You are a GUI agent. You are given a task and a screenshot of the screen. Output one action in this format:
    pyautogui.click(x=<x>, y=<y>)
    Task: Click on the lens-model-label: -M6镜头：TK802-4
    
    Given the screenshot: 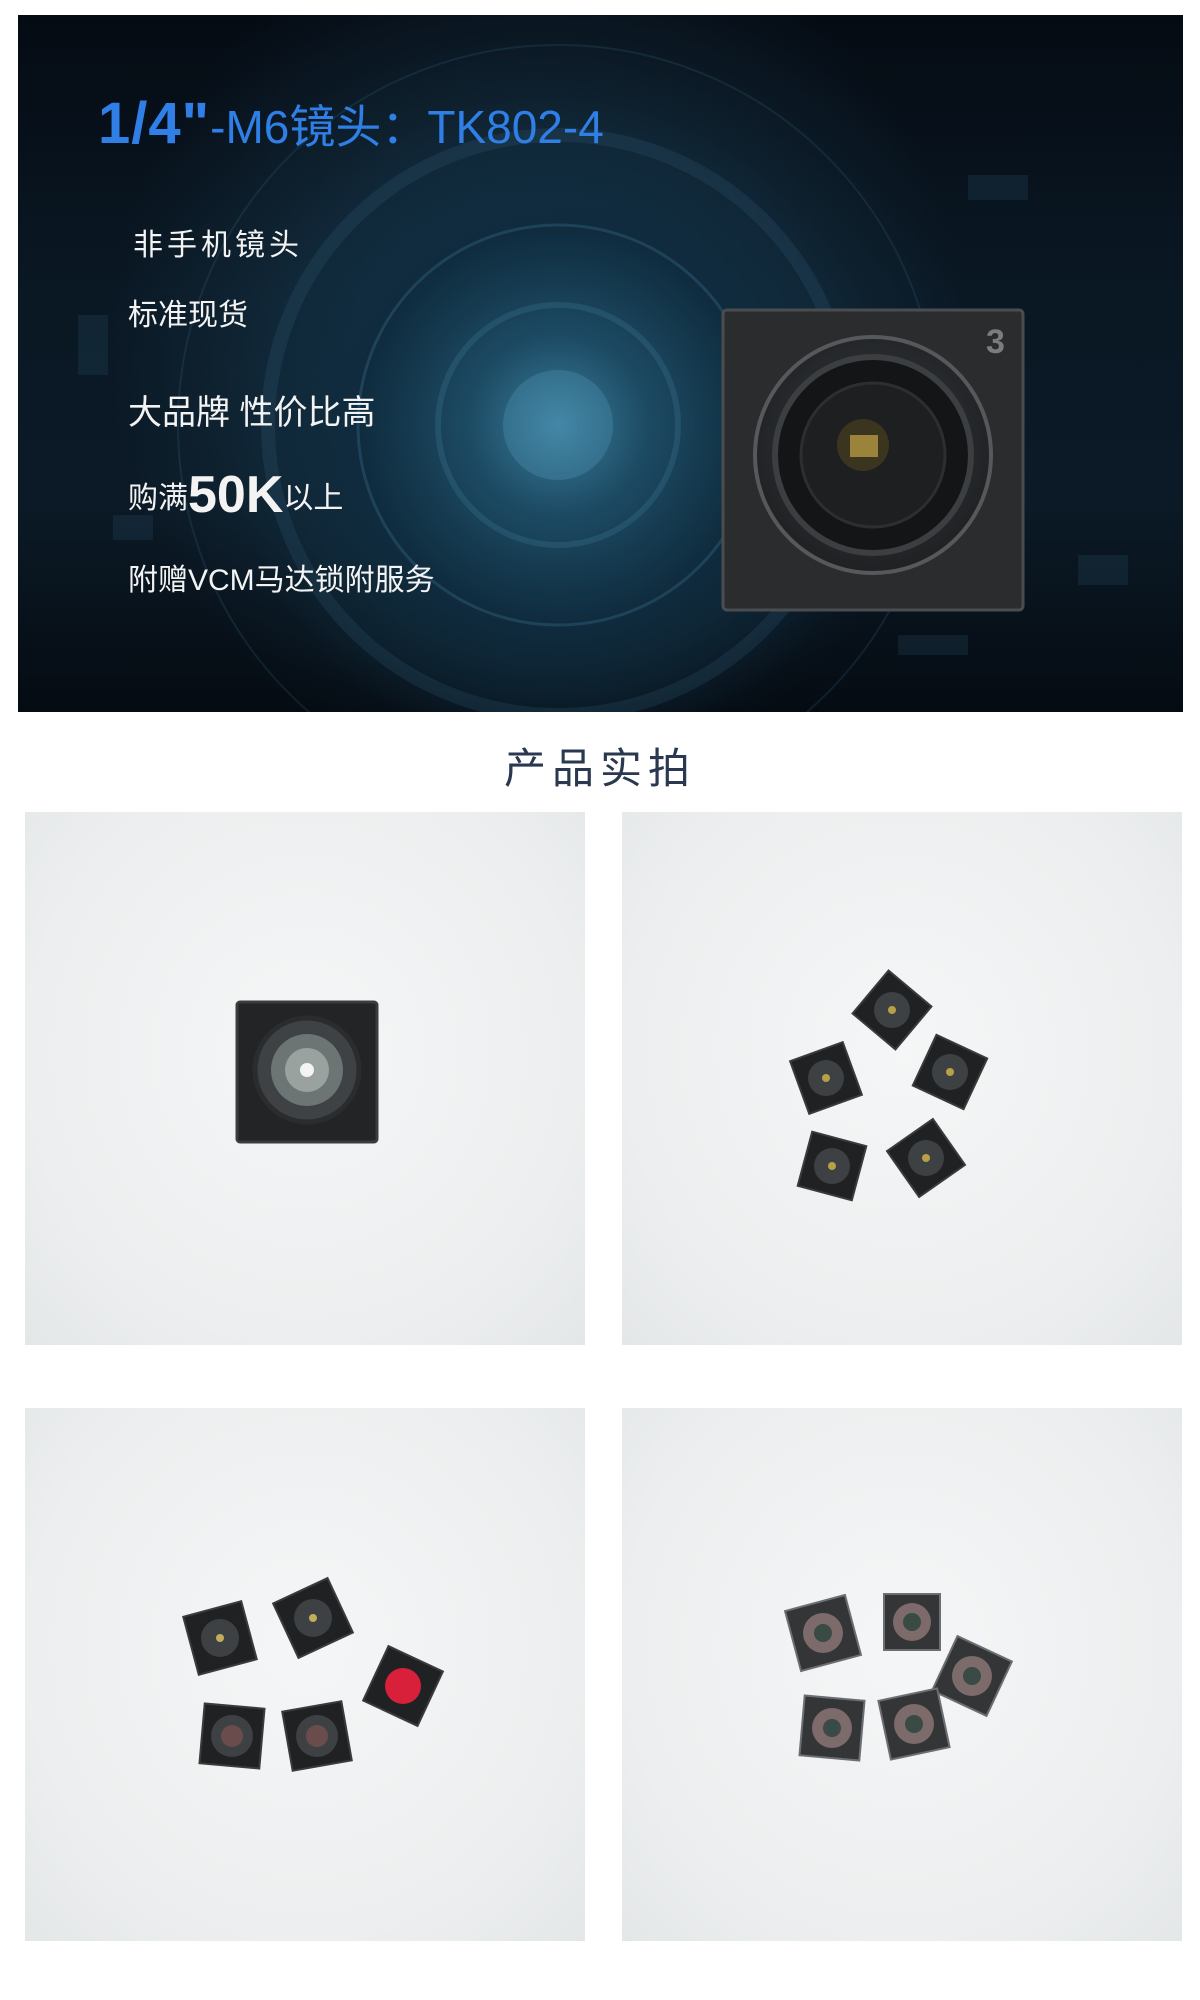 What is the action you would take?
    pyautogui.click(x=407, y=127)
    